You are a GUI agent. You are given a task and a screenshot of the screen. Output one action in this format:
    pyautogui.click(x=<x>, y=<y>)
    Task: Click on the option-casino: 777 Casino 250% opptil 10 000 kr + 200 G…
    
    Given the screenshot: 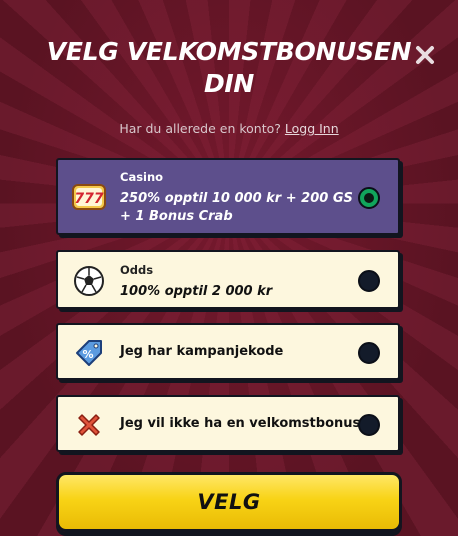 What is the action you would take?
    pyautogui.click(x=228, y=196)
    